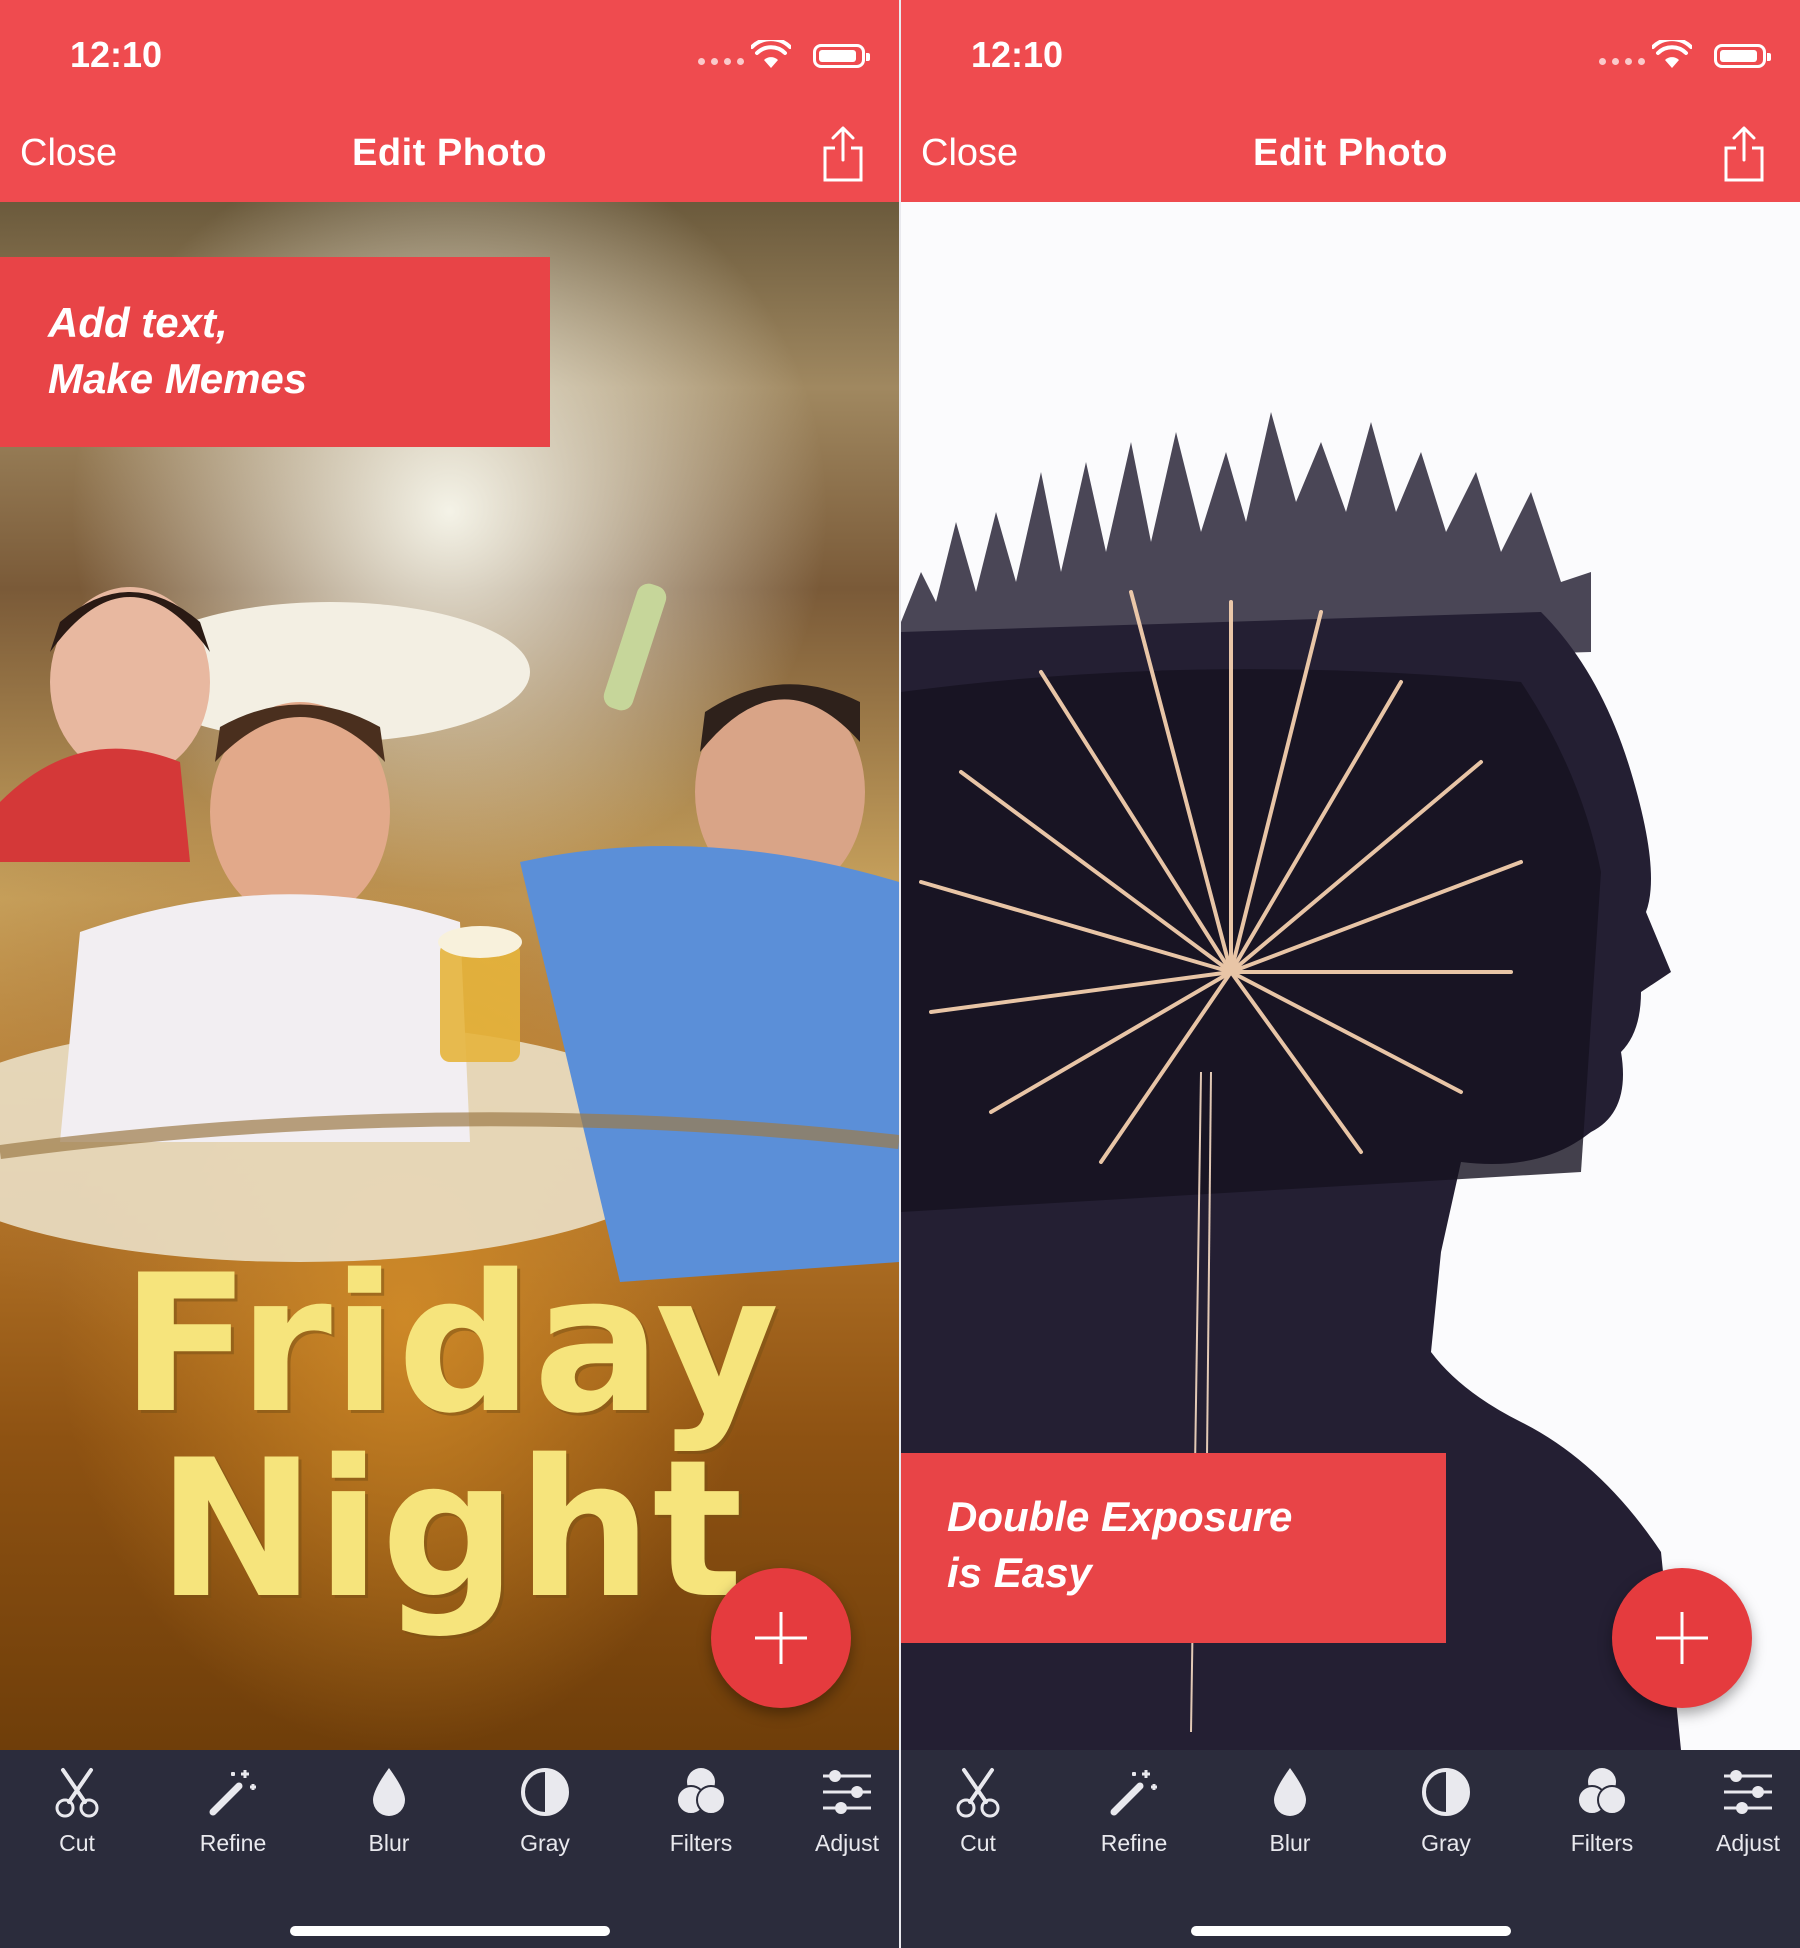 Image resolution: width=1800 pixels, height=1948 pixels. I want to click on banner-line-2: Make Memes, so click(178, 378).